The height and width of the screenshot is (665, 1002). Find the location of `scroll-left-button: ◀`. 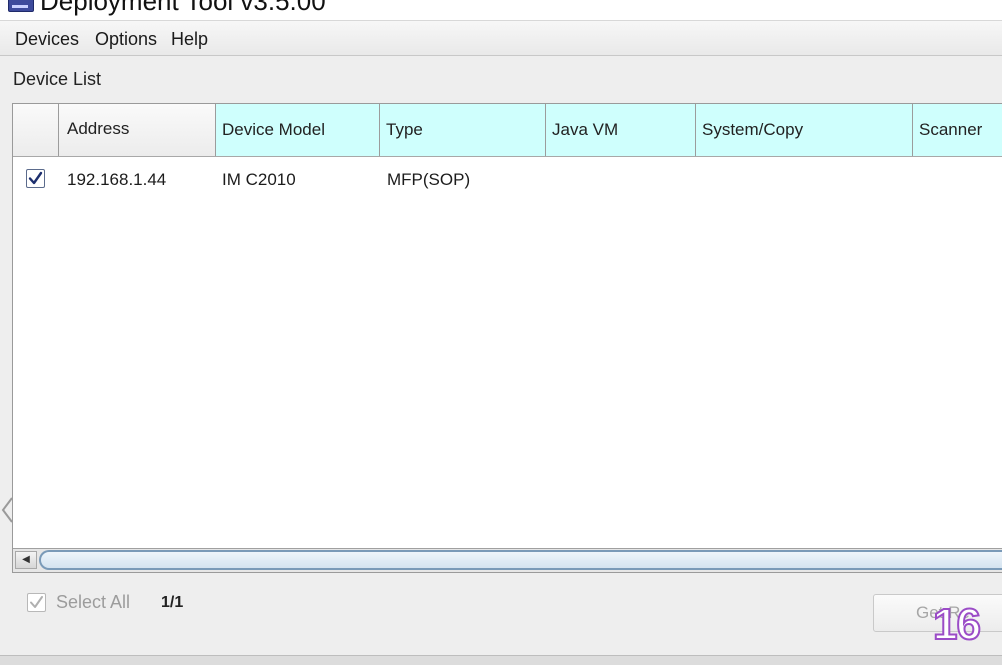

scroll-left-button: ◀ is located at coordinates (26, 560).